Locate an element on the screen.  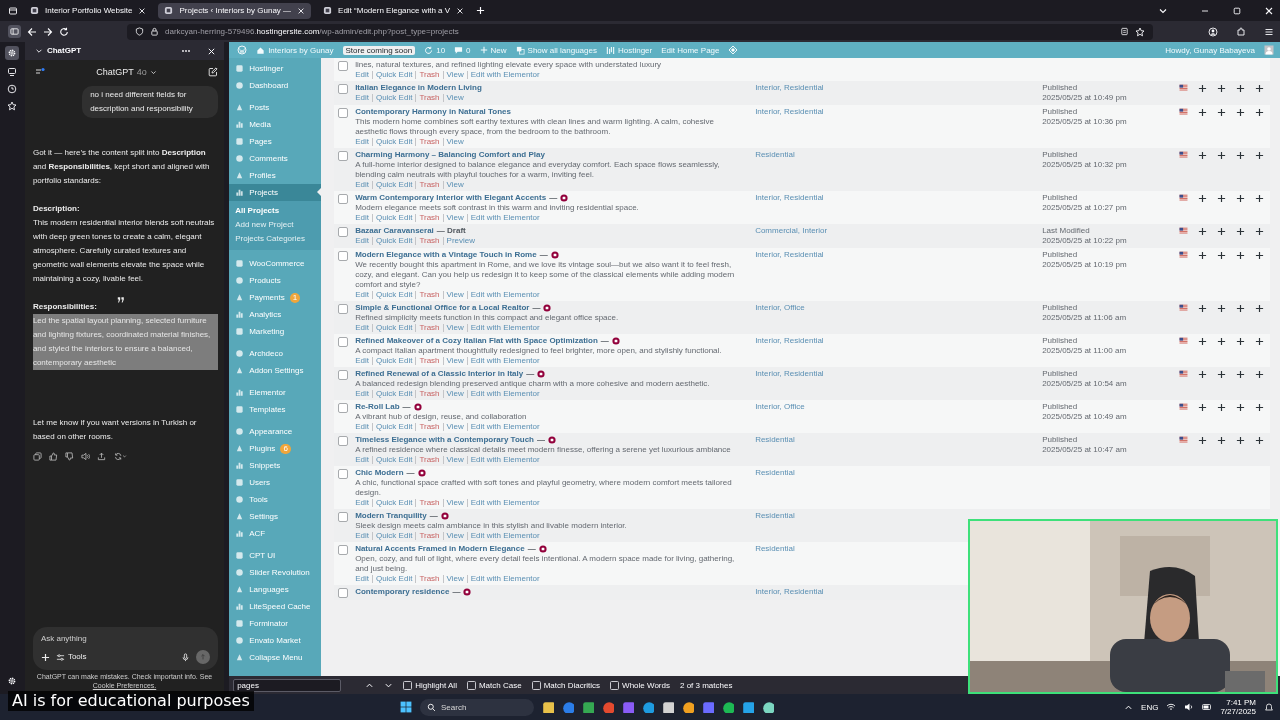
thumbs-down-icon is located at coordinates (69, 456).